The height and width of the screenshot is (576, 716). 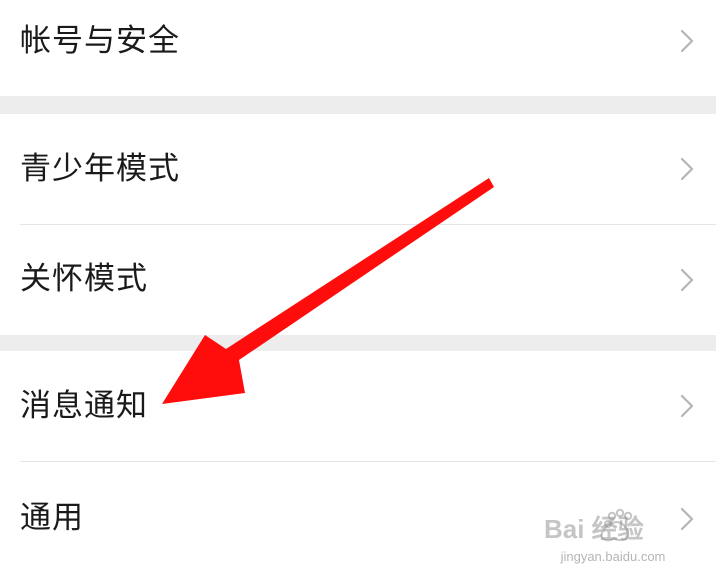 I want to click on settings-item-label: 关怀模式, so click(x=84, y=279).